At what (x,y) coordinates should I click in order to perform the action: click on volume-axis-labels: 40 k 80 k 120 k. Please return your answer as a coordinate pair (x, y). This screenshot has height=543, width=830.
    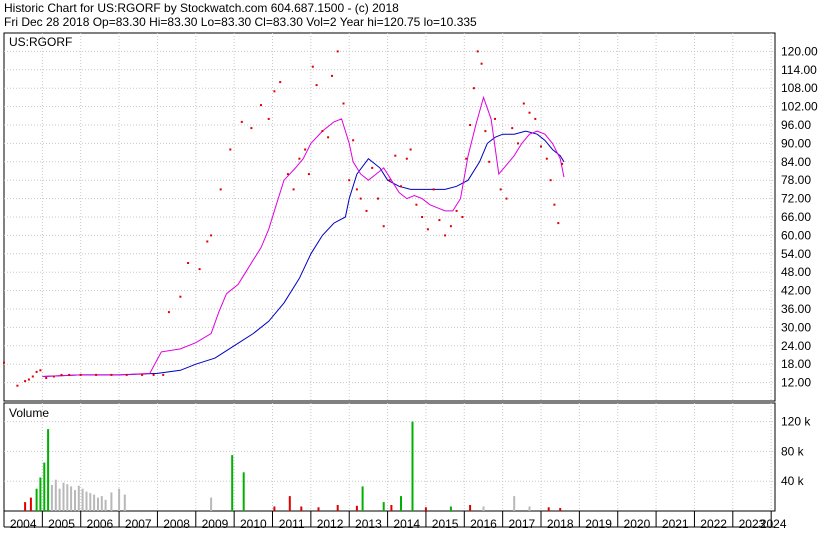
    Looking at the image, I should click on (796, 452).